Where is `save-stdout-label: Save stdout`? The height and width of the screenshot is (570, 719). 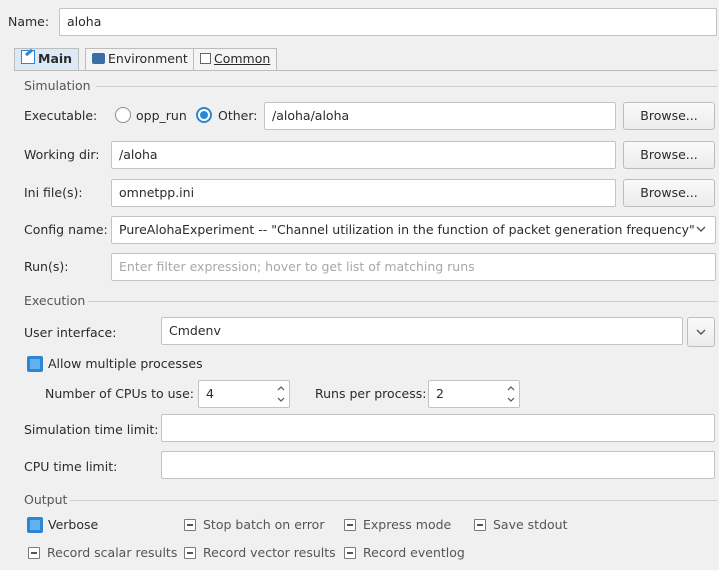 save-stdout-label: Save stdout is located at coordinates (530, 524).